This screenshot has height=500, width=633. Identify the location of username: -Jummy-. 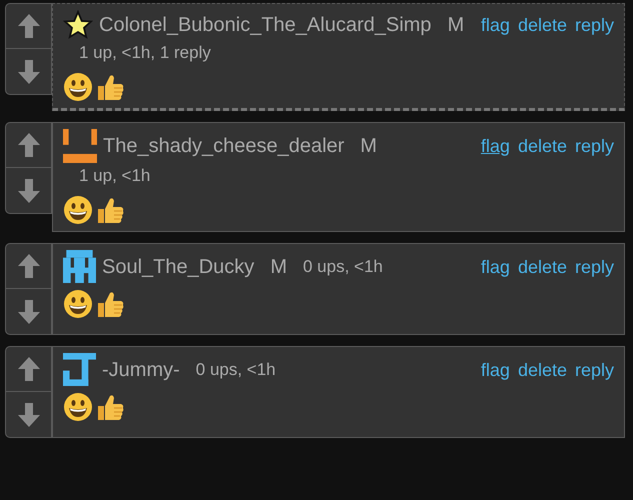
(141, 369).